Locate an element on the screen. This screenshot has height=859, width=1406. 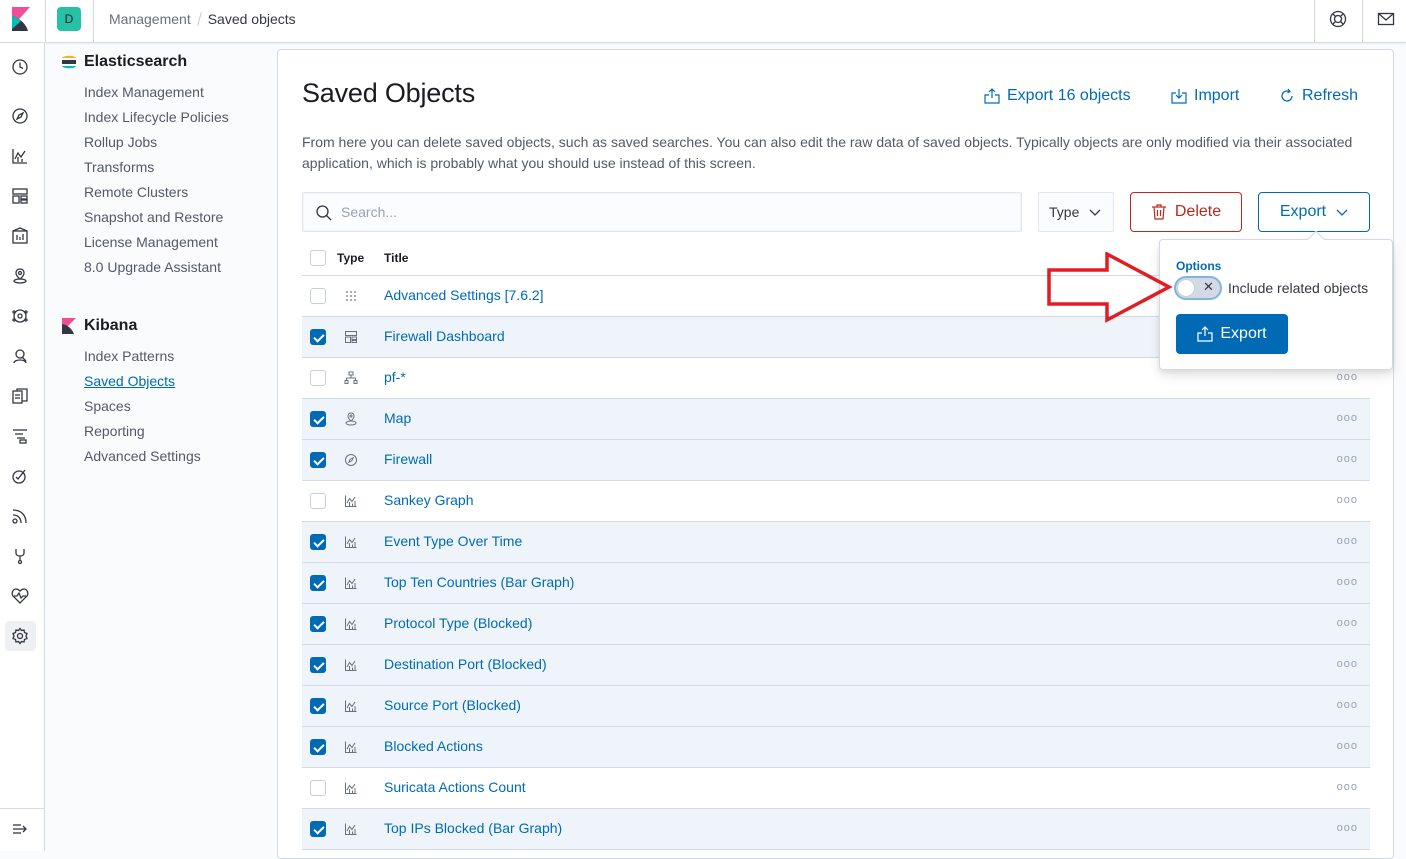
sidebar-item-snapshot-restore: Snapshot and Restore is located at coordinates (153, 217).